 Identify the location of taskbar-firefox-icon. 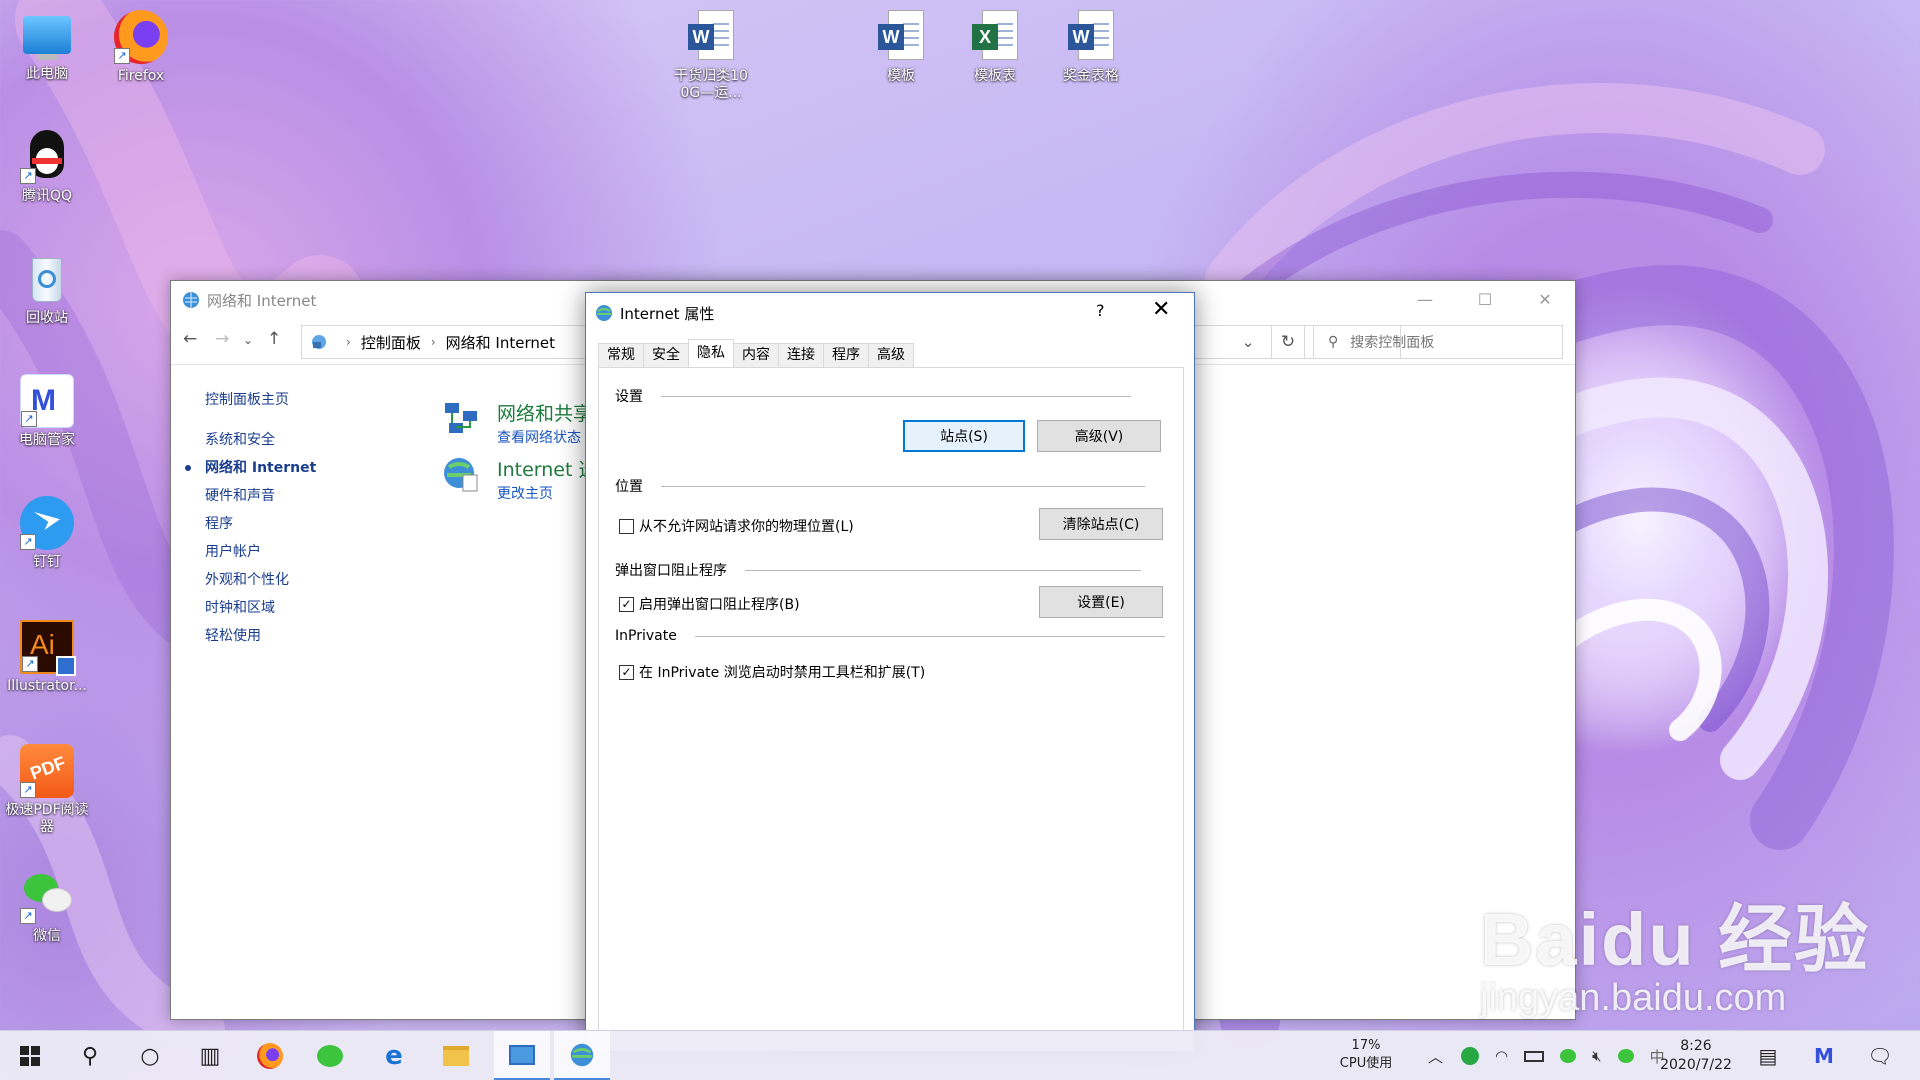
(270, 1055).